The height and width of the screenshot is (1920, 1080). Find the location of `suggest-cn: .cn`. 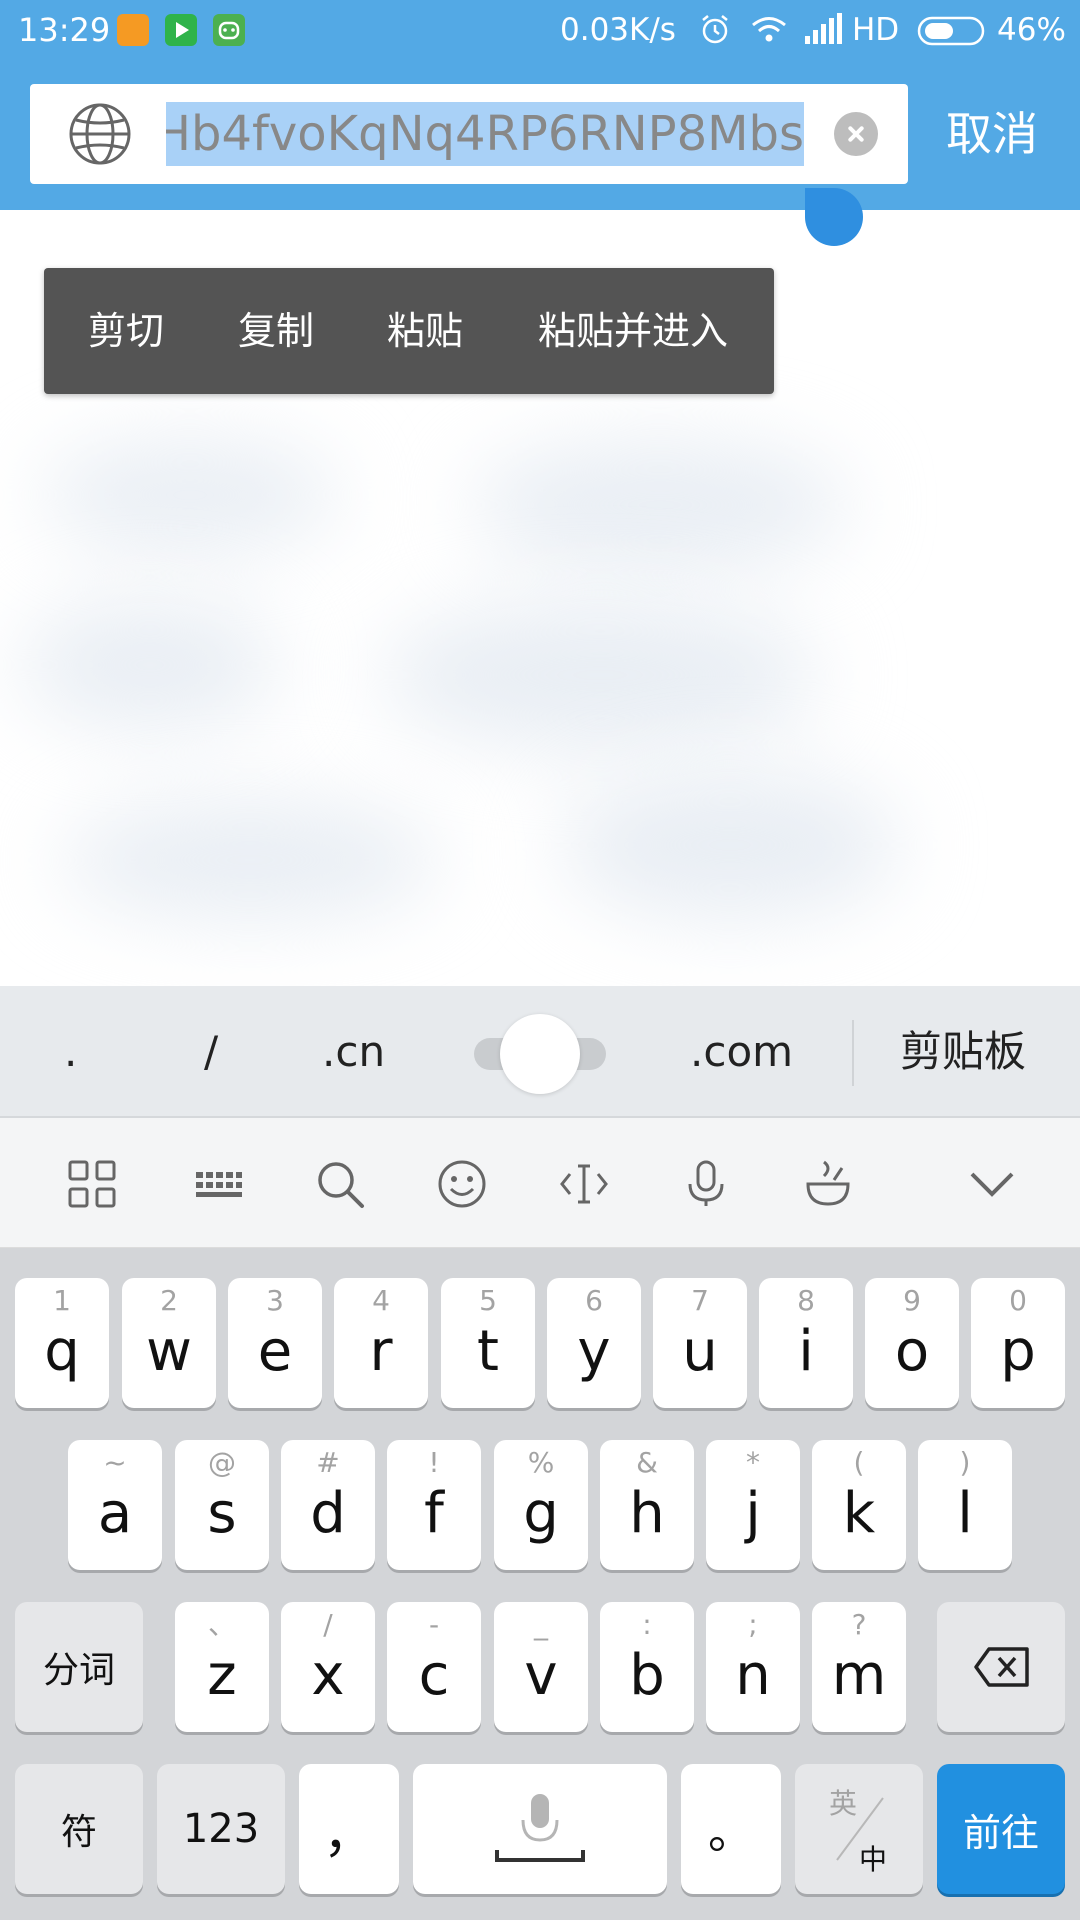

suggest-cn: .cn is located at coordinates (353, 1052).